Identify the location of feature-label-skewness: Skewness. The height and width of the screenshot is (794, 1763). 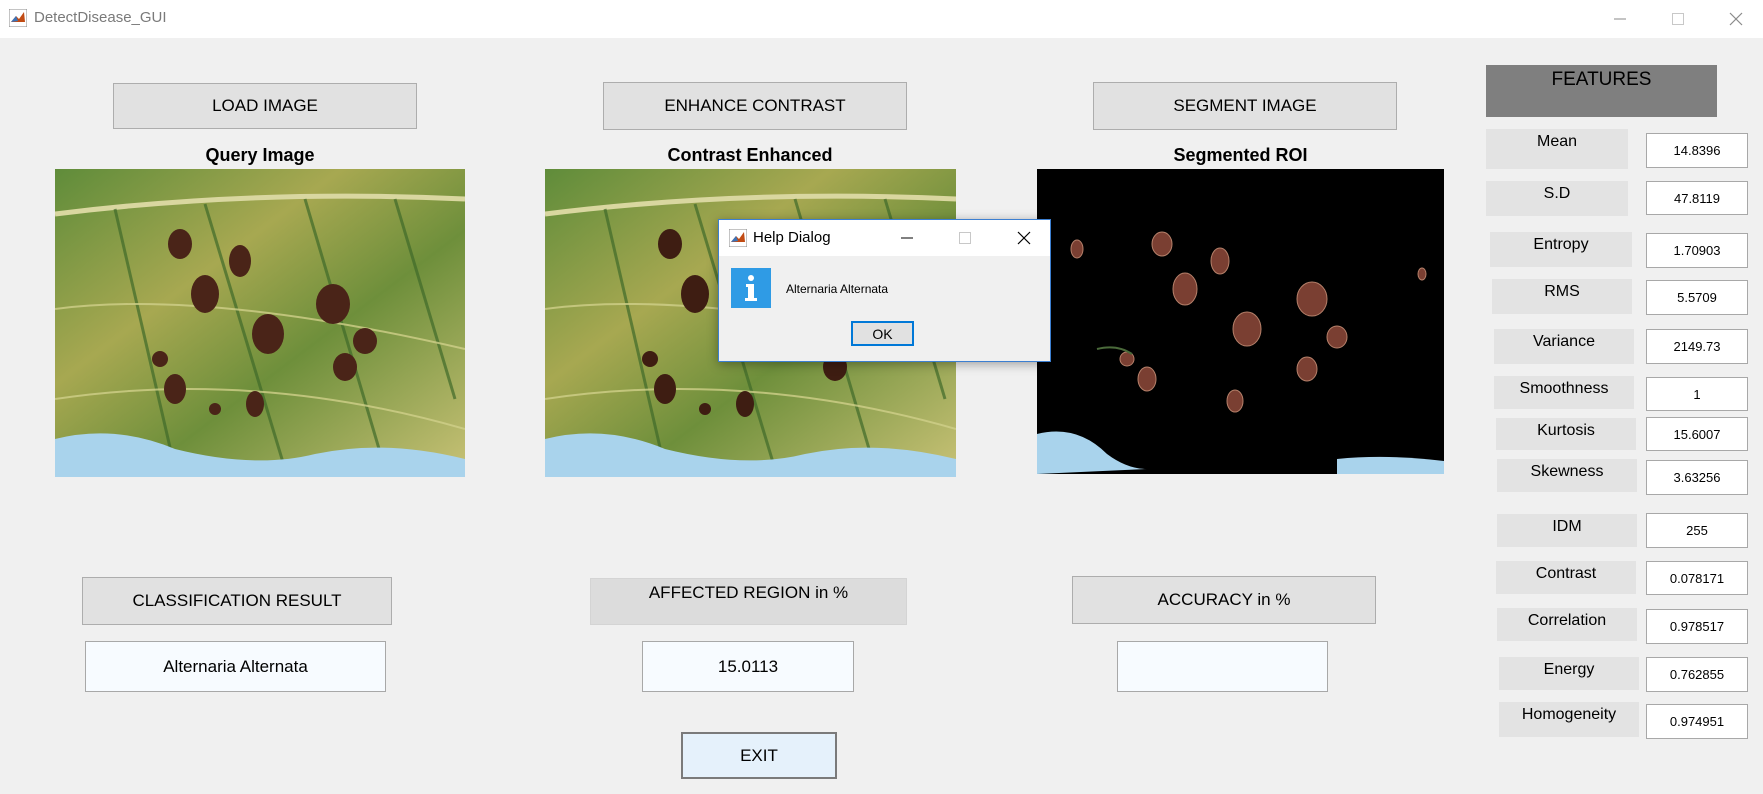
(1567, 475).